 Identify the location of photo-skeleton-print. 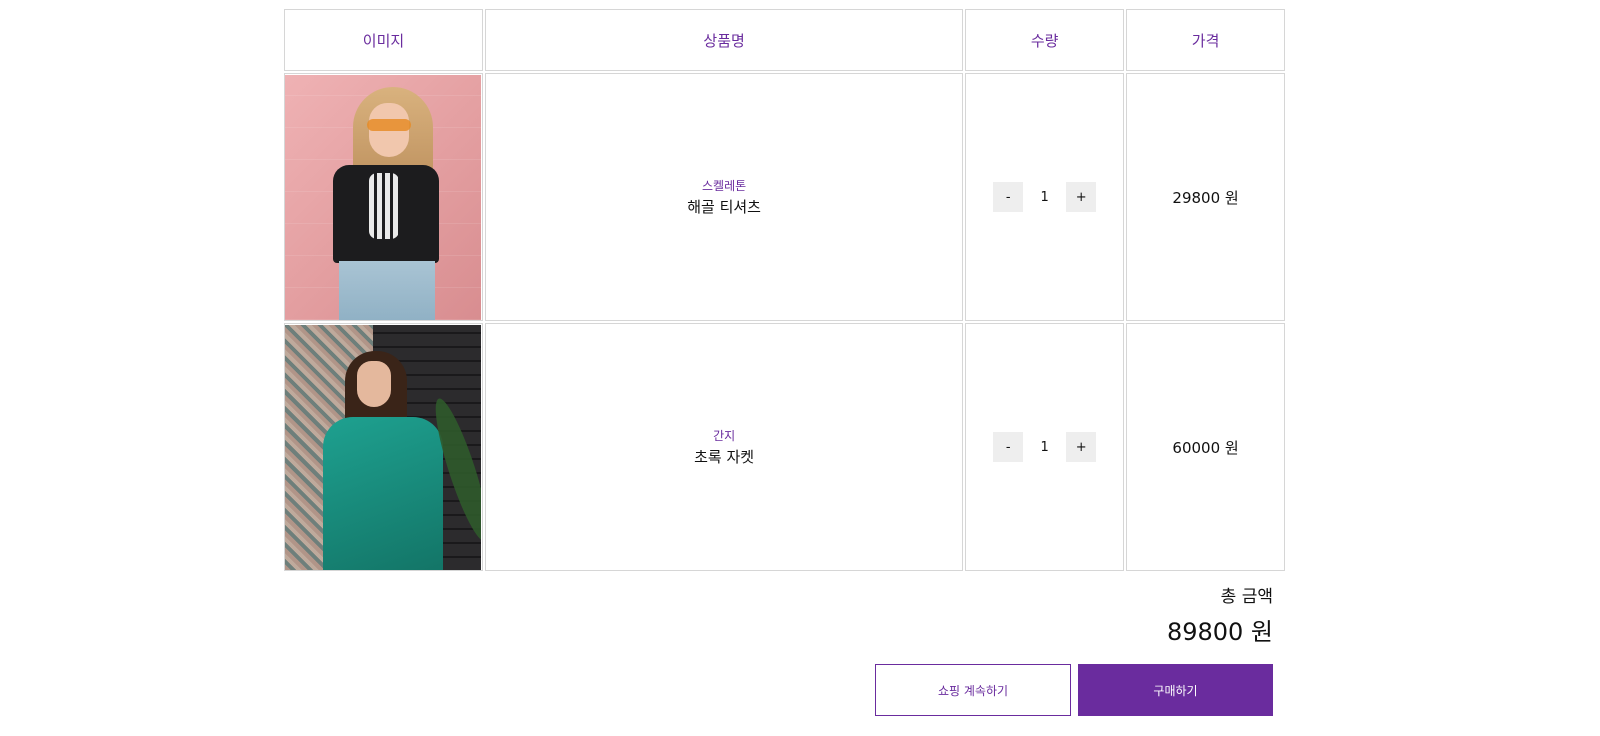
(384, 205).